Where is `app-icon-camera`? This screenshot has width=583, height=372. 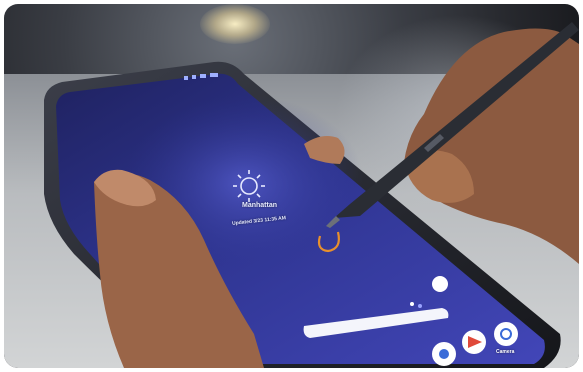 app-icon-camera is located at coordinates (506, 334).